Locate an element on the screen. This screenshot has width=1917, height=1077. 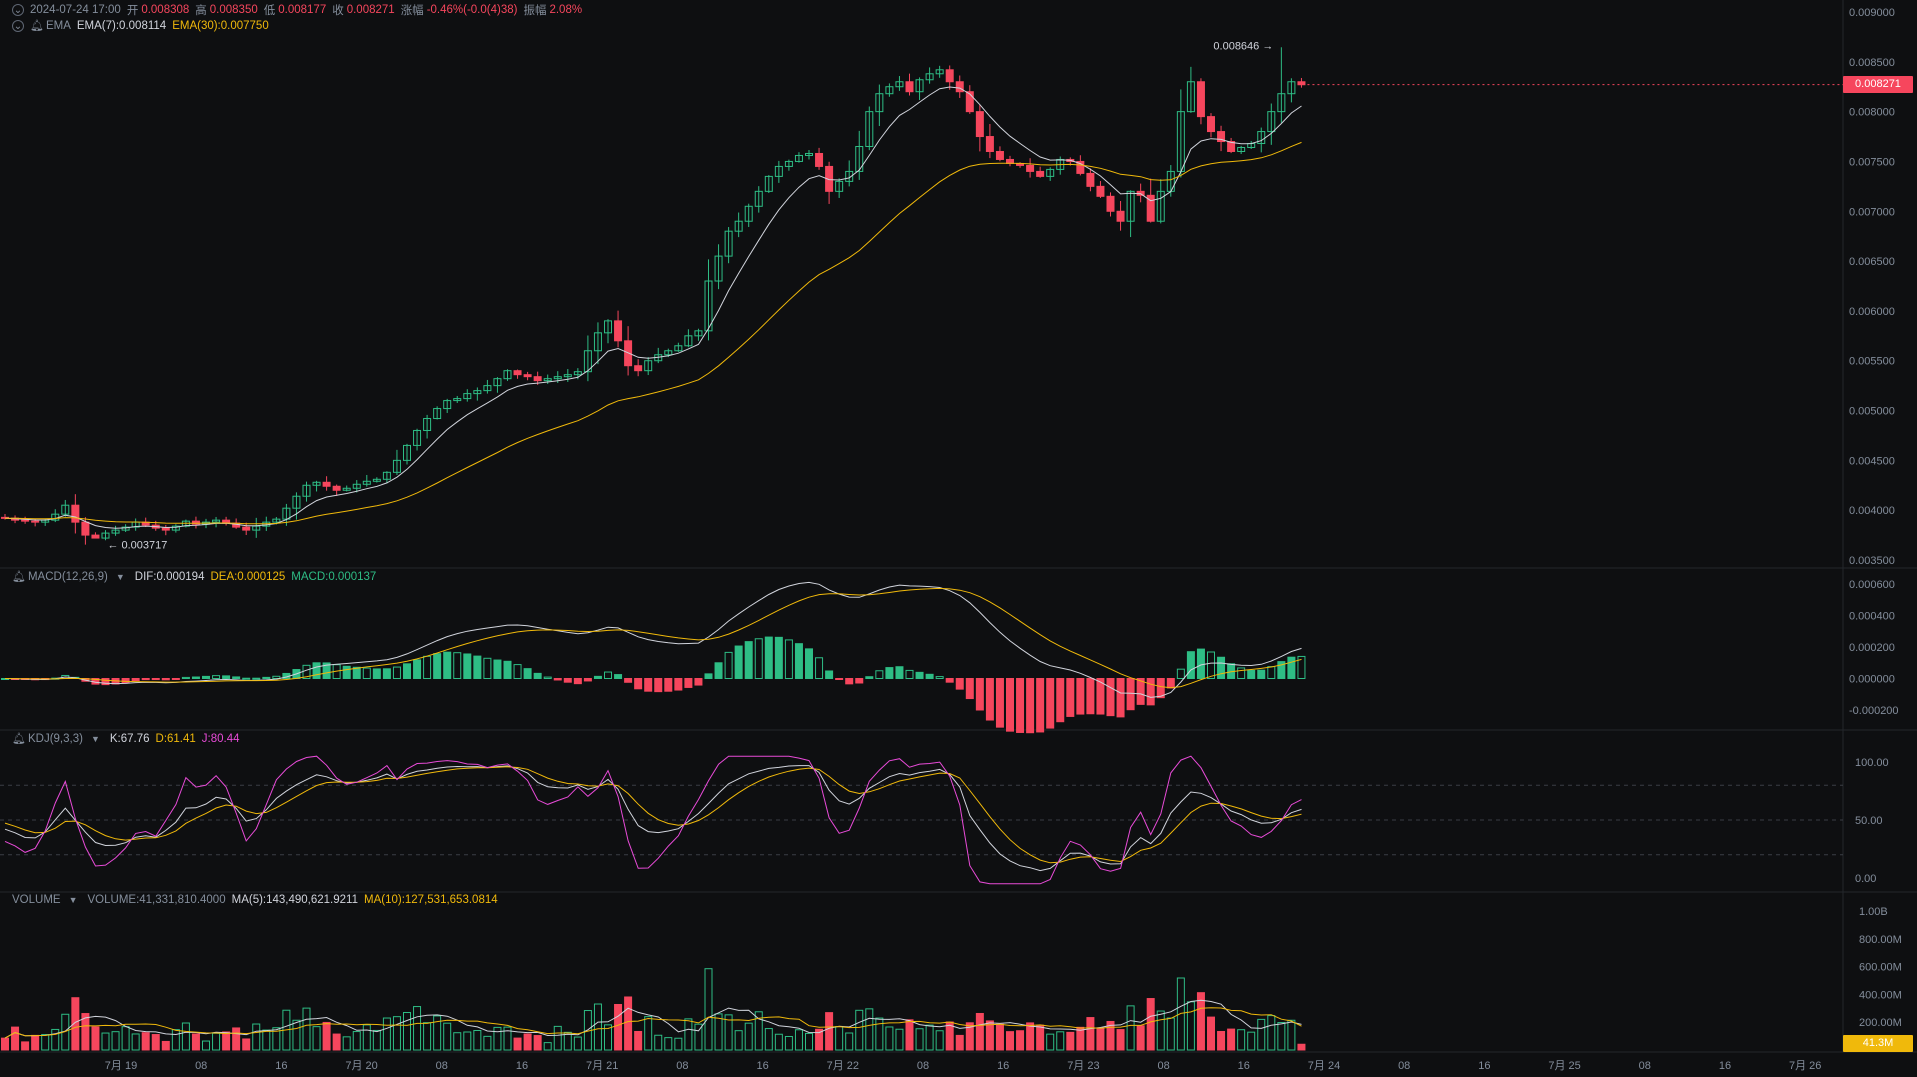
volume-ma10: MA(10):127,531,653.0814 is located at coordinates (431, 900).